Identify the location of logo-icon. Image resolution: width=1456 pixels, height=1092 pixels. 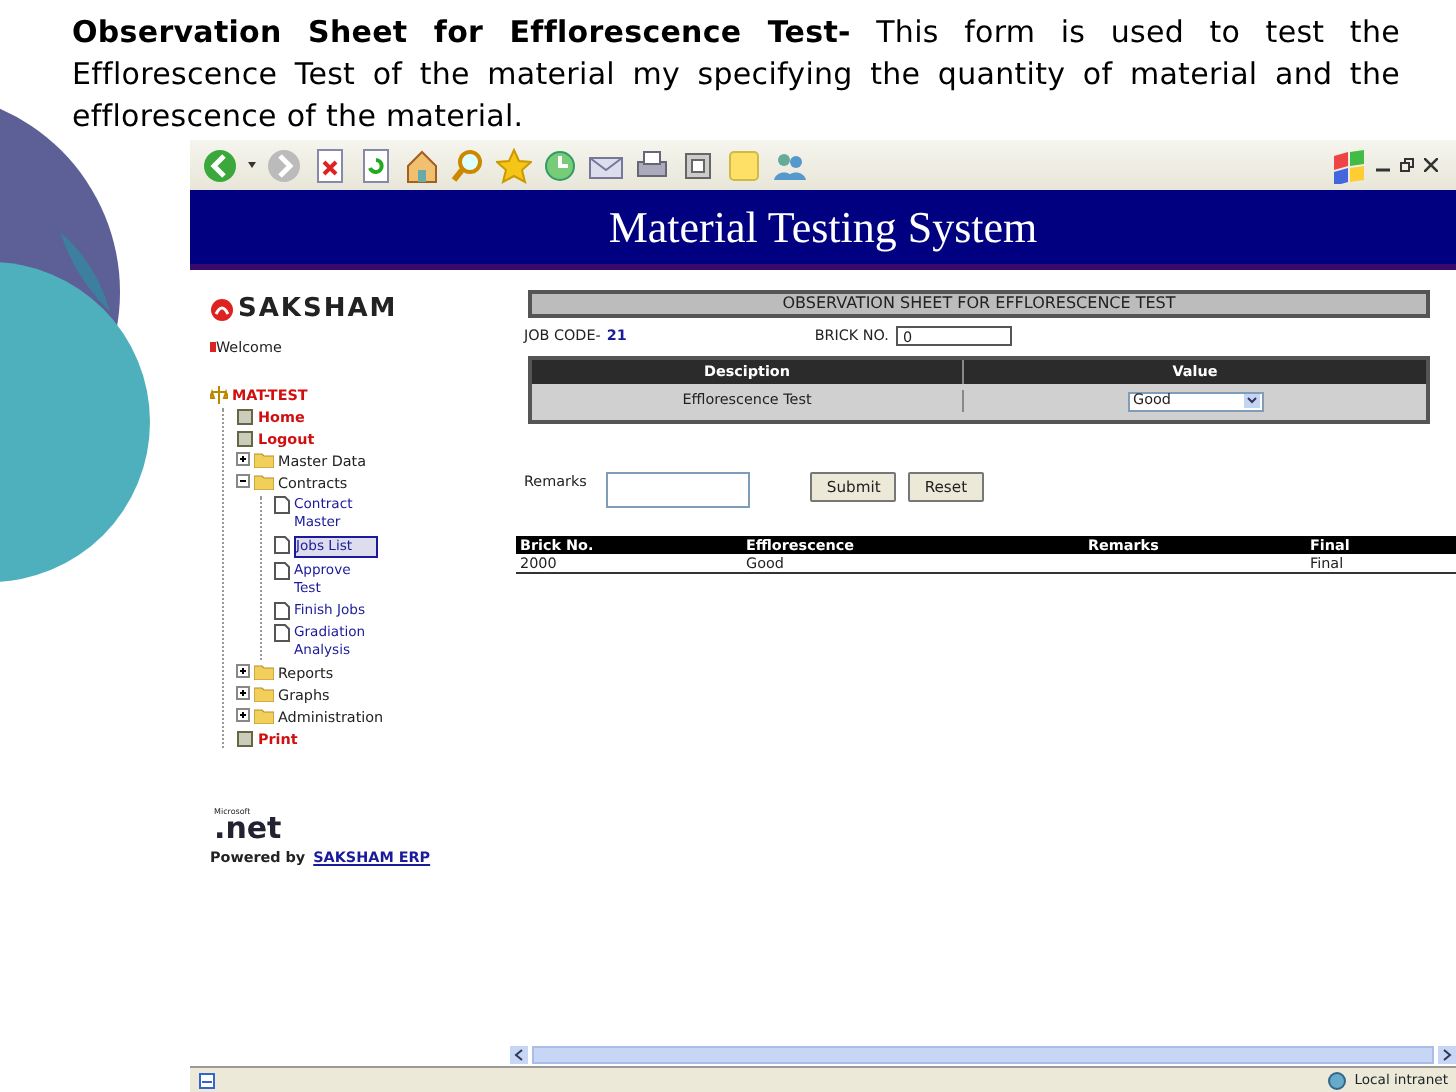
(222, 309).